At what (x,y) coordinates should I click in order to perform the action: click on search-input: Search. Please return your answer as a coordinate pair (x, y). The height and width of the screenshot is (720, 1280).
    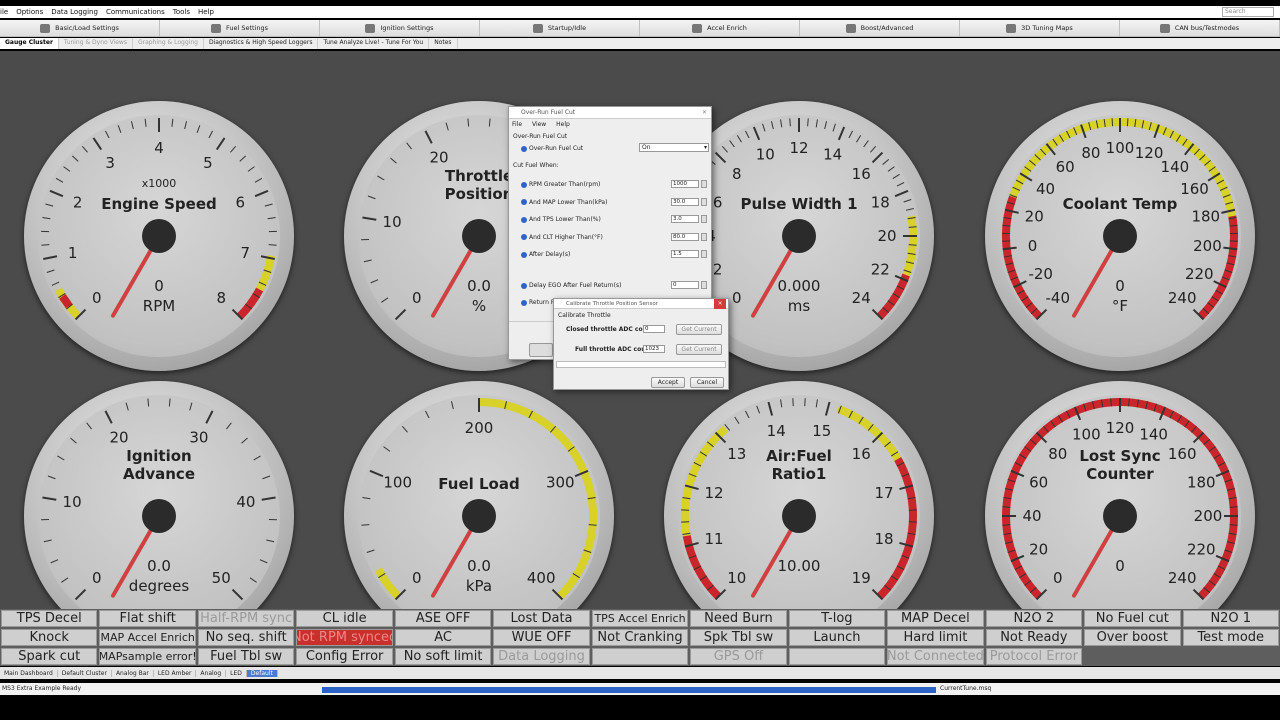
    Looking at the image, I should click on (1248, 12).